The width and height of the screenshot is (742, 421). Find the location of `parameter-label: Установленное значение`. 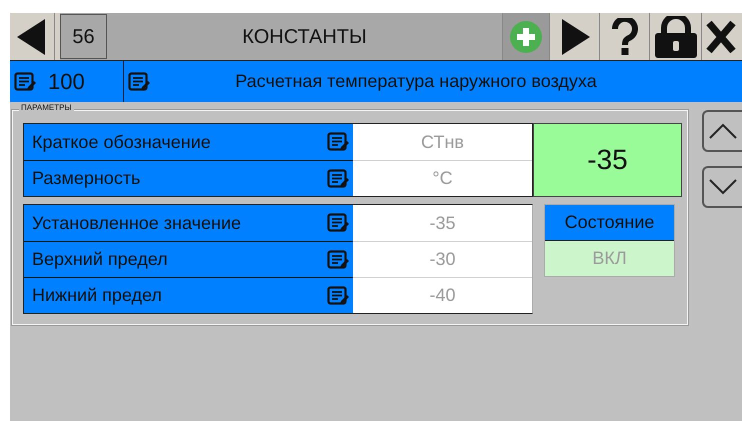

parameter-label: Установленное значение is located at coordinates (188, 223).